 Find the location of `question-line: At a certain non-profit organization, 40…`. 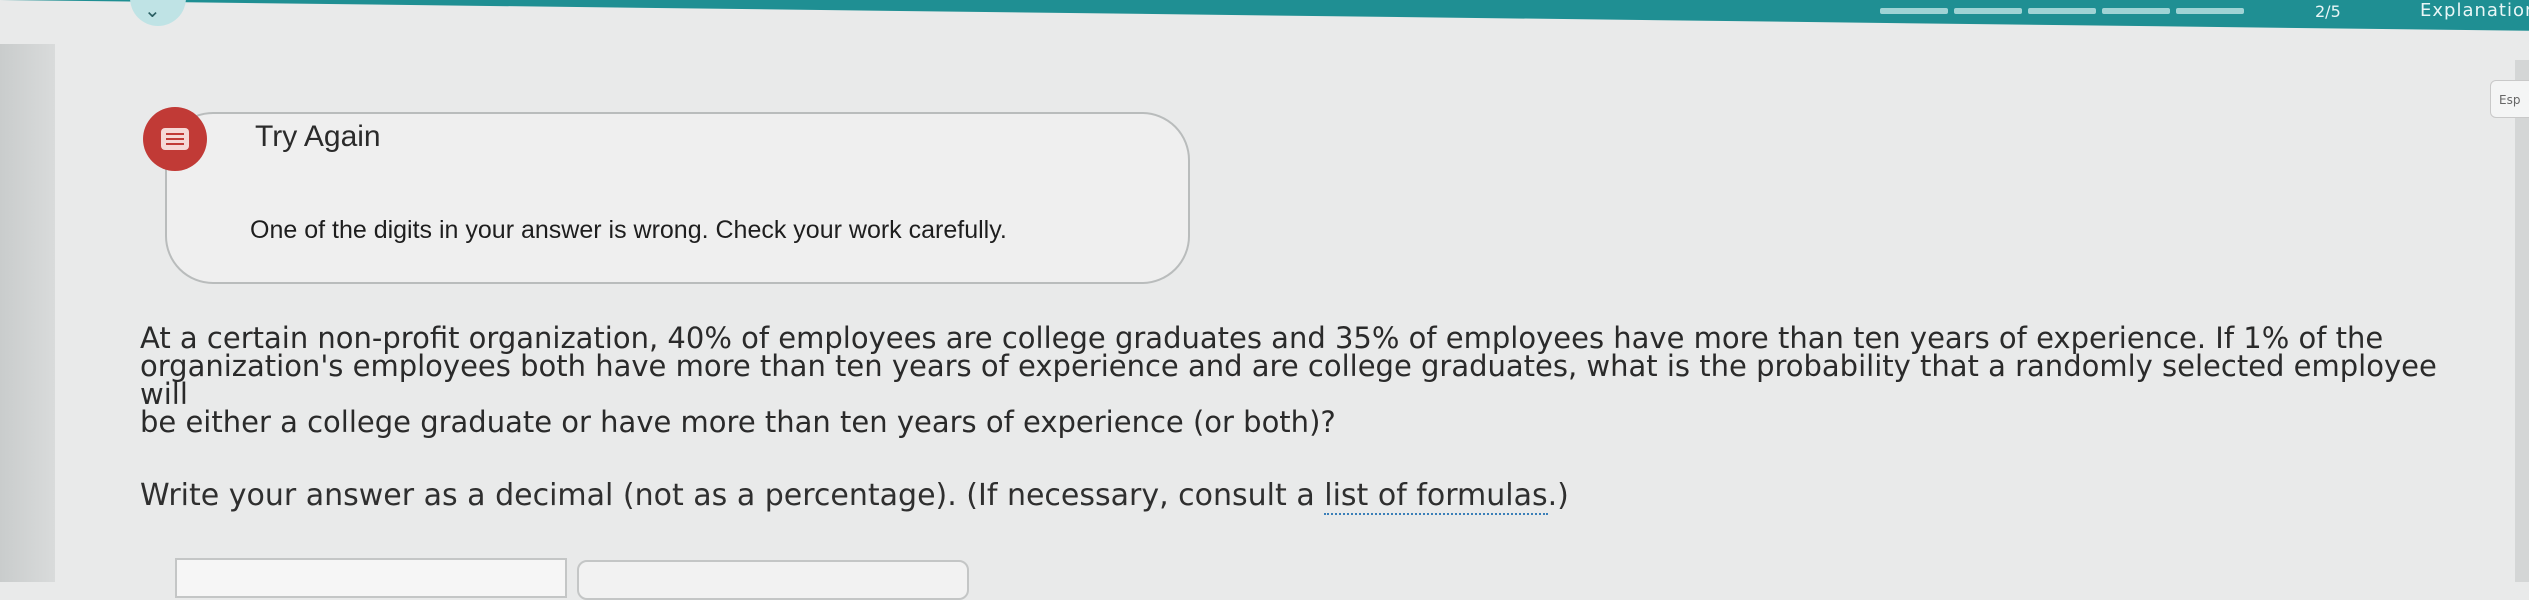

question-line: At a certain non-profit organization, 40… is located at coordinates (1262, 338).